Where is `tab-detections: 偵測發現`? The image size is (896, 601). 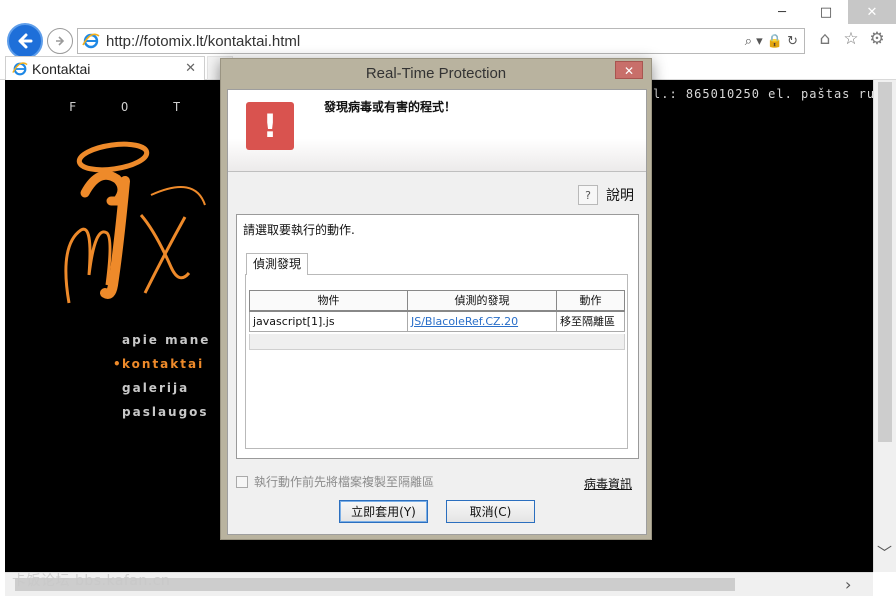
tab-detections: 偵測發現 is located at coordinates (277, 264).